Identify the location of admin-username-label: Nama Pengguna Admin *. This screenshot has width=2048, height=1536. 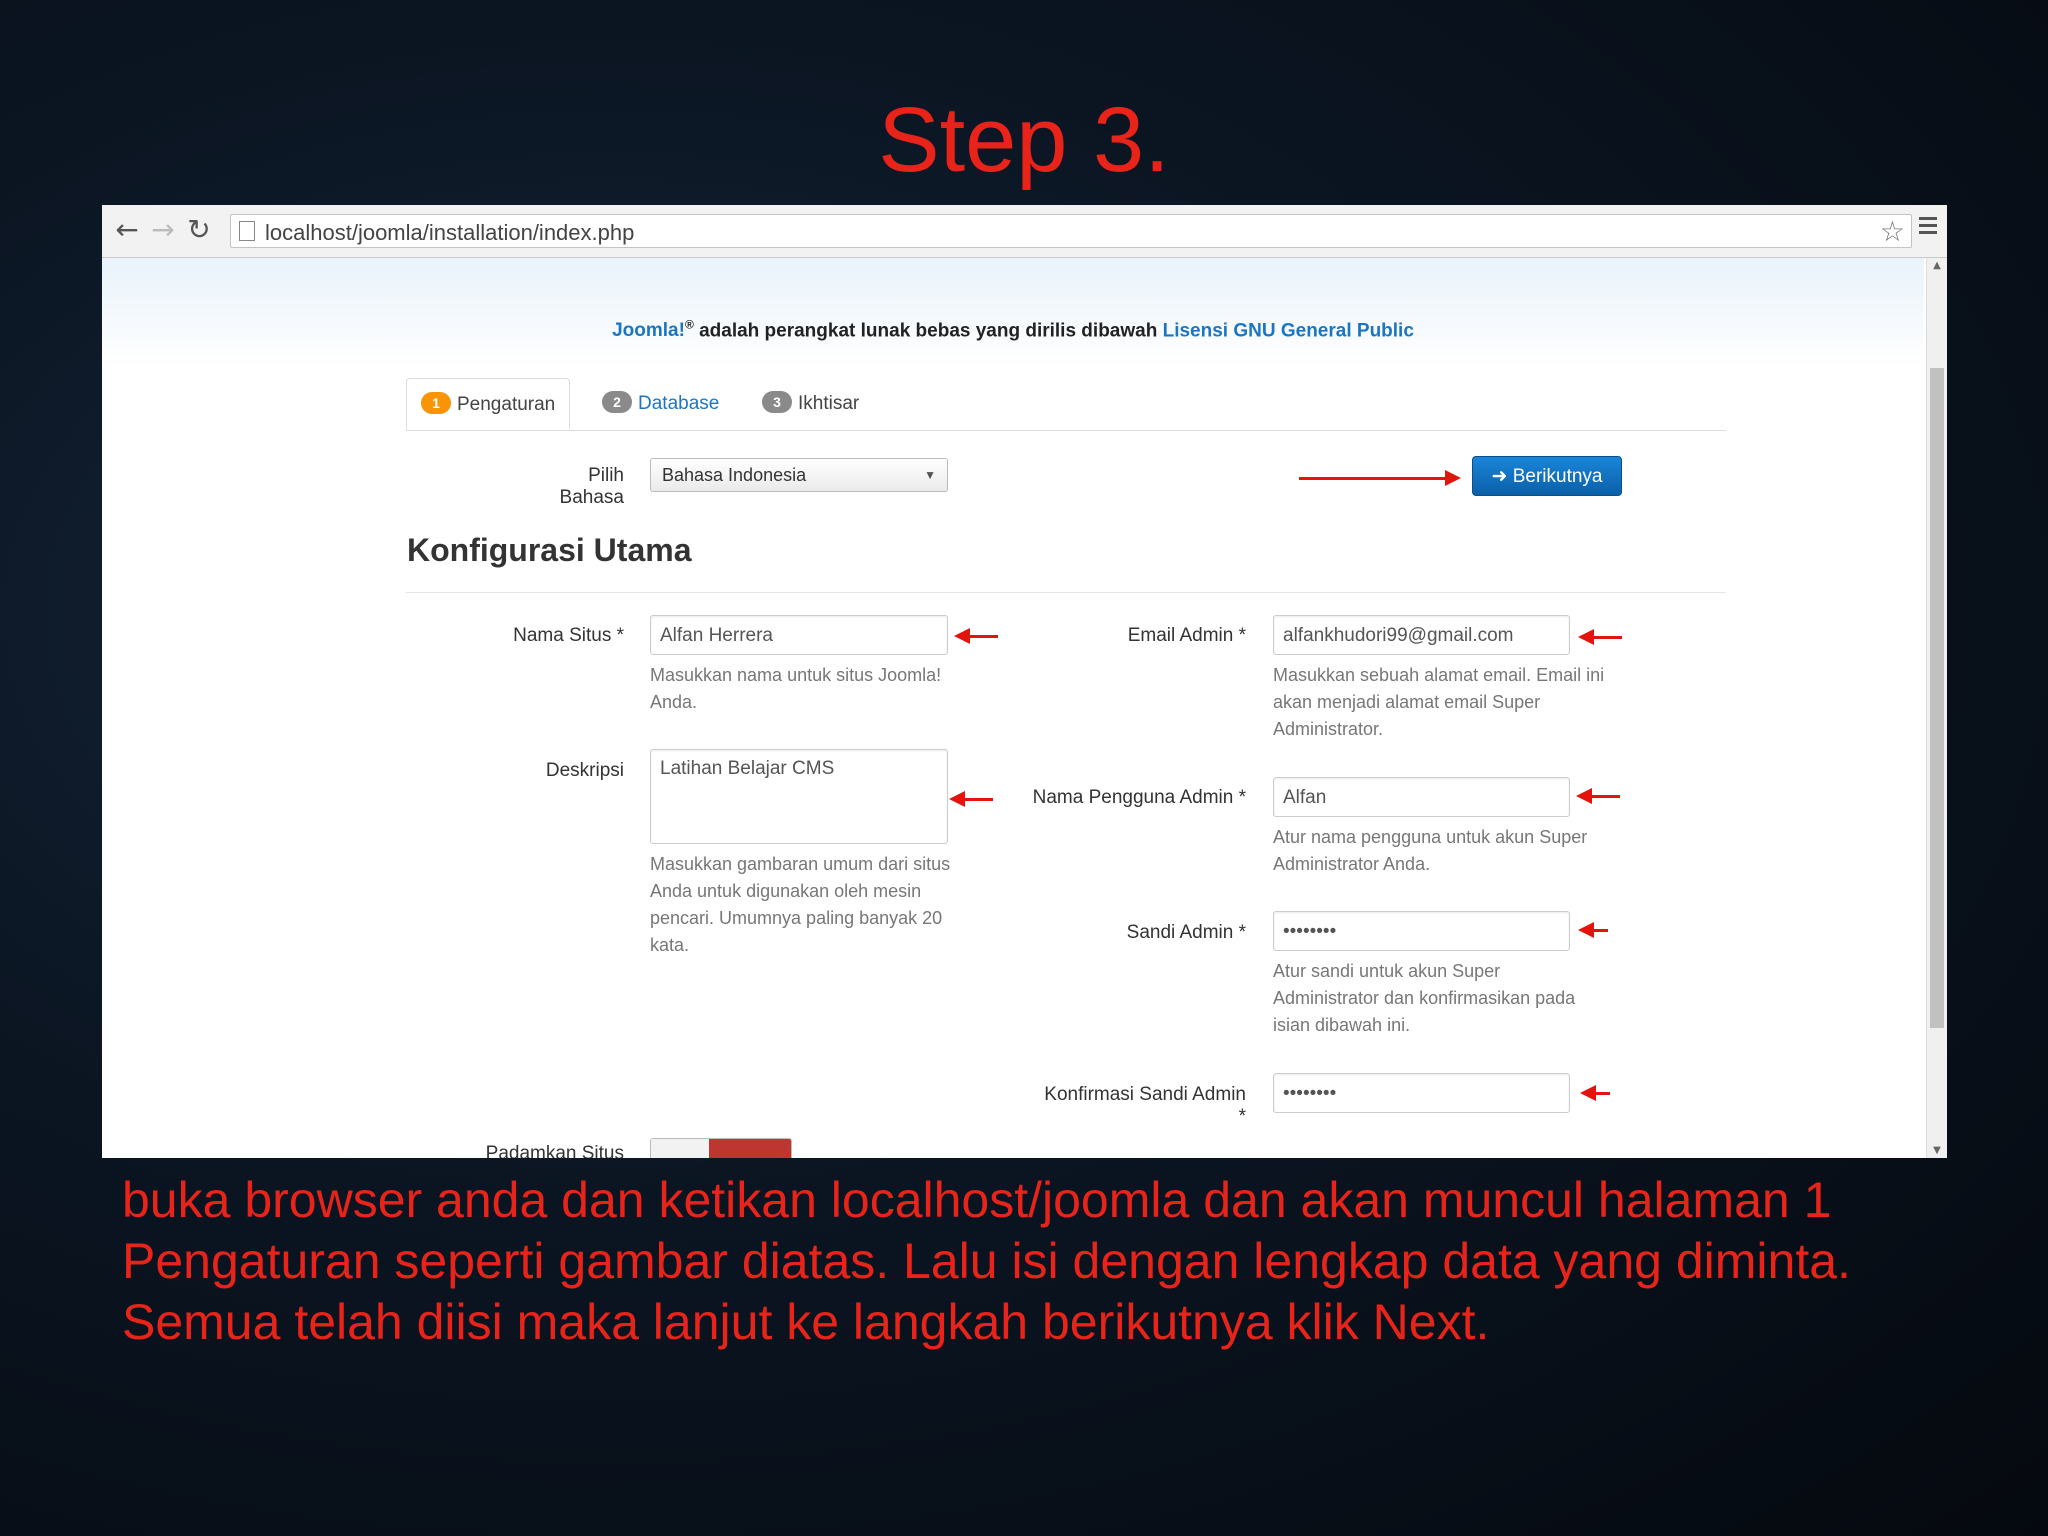
(1139, 797).